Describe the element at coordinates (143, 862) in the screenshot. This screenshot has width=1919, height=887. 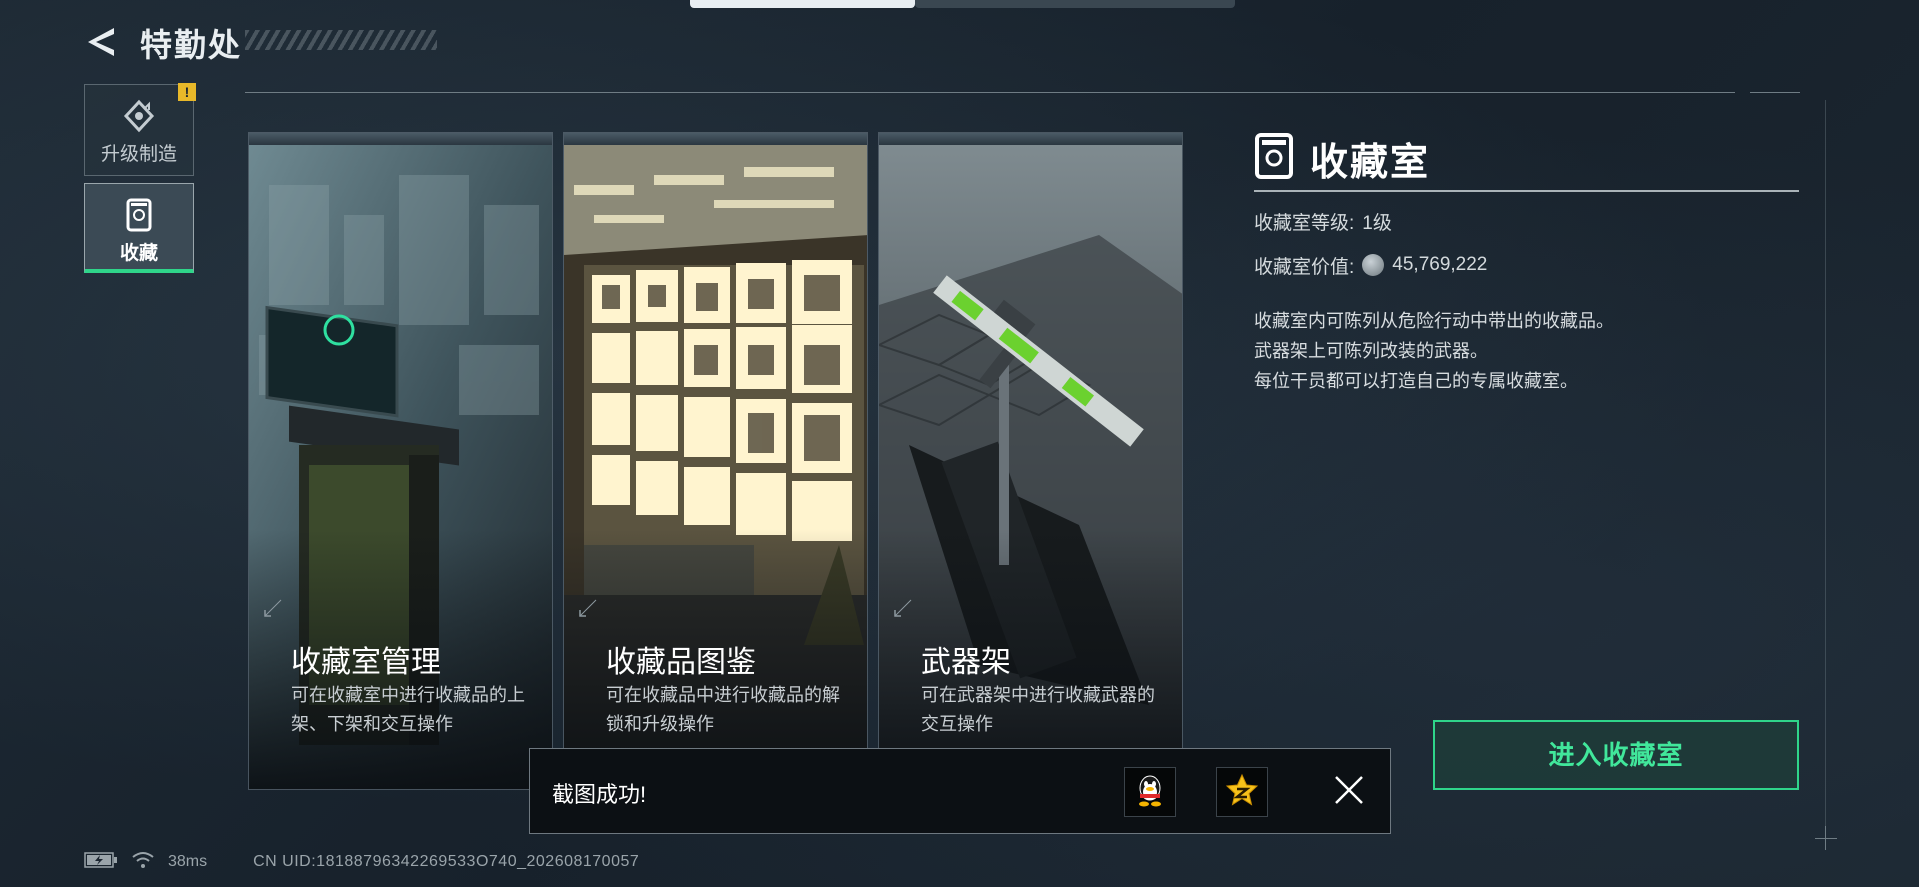
I see `wifi-icon` at that location.